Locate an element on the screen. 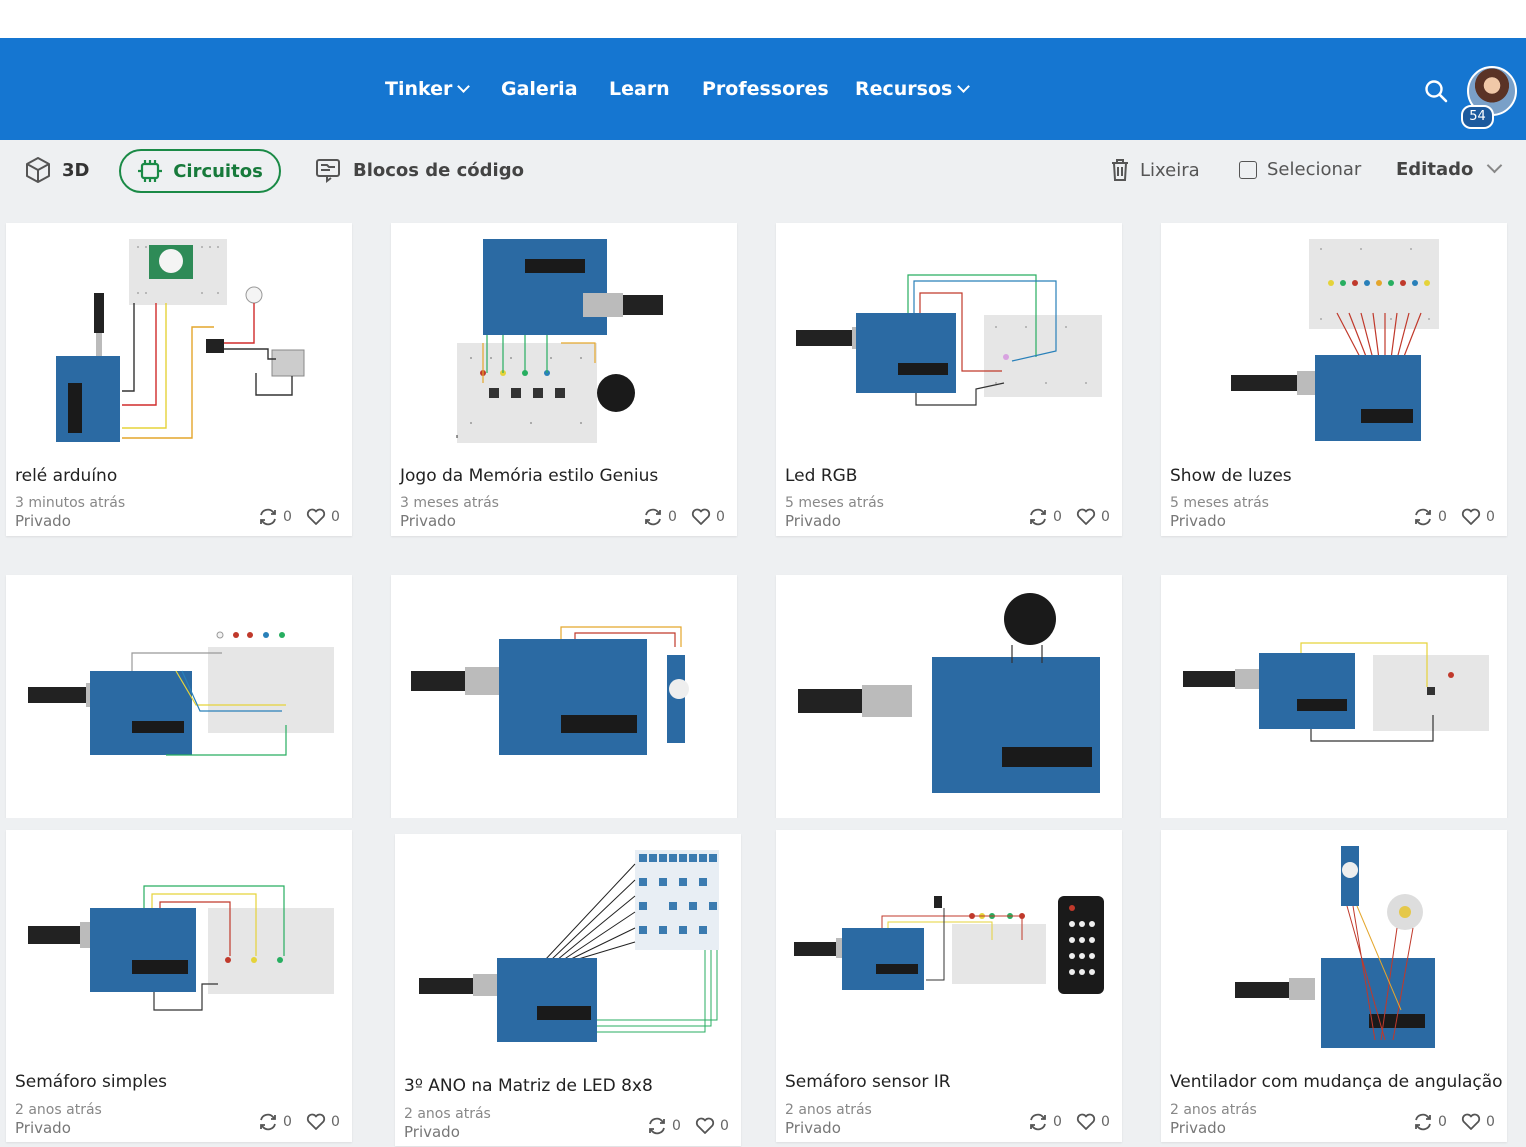 This screenshot has width=1526, height=1147. nav-recursos: Recursos is located at coordinates (913, 89).